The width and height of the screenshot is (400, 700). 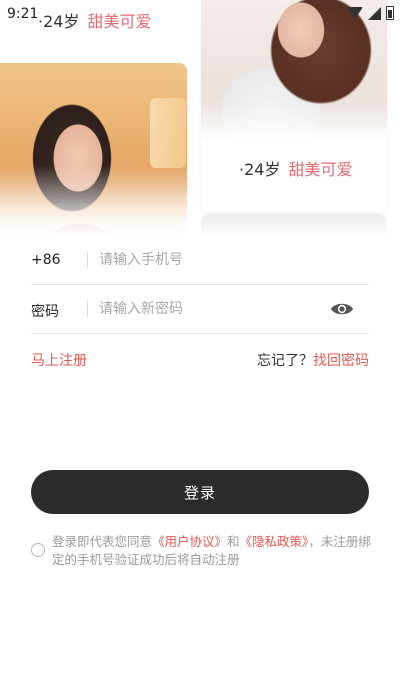 I want to click on status-icons, so click(x=370, y=13).